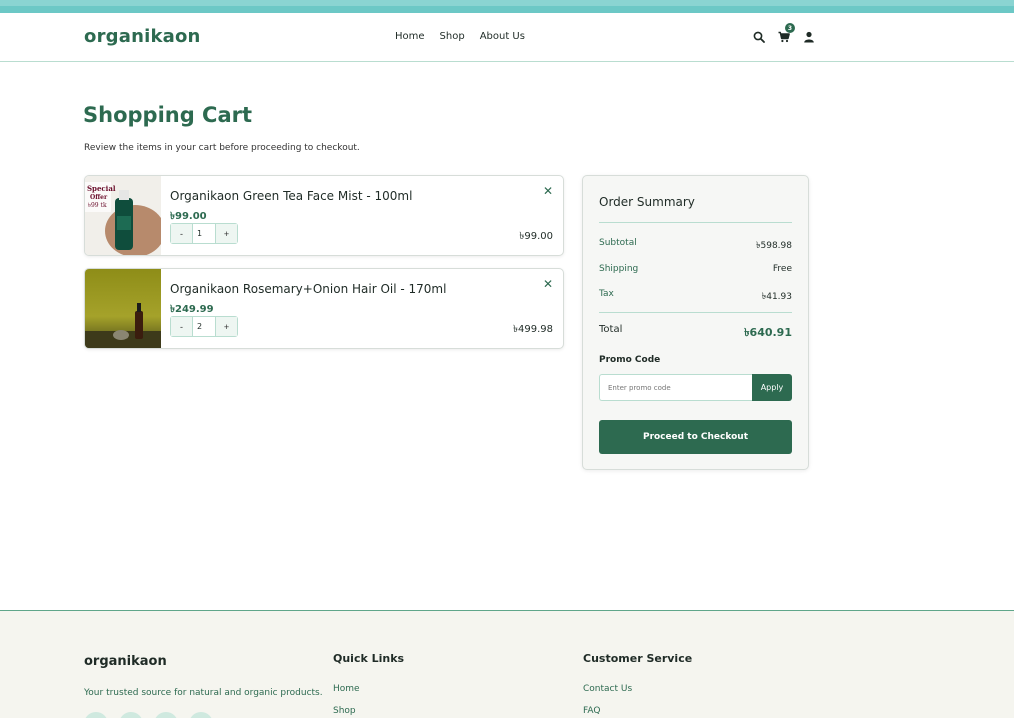 The height and width of the screenshot is (718, 1014). What do you see at coordinates (611, 329) in the screenshot?
I see `total-label: Total` at bounding box center [611, 329].